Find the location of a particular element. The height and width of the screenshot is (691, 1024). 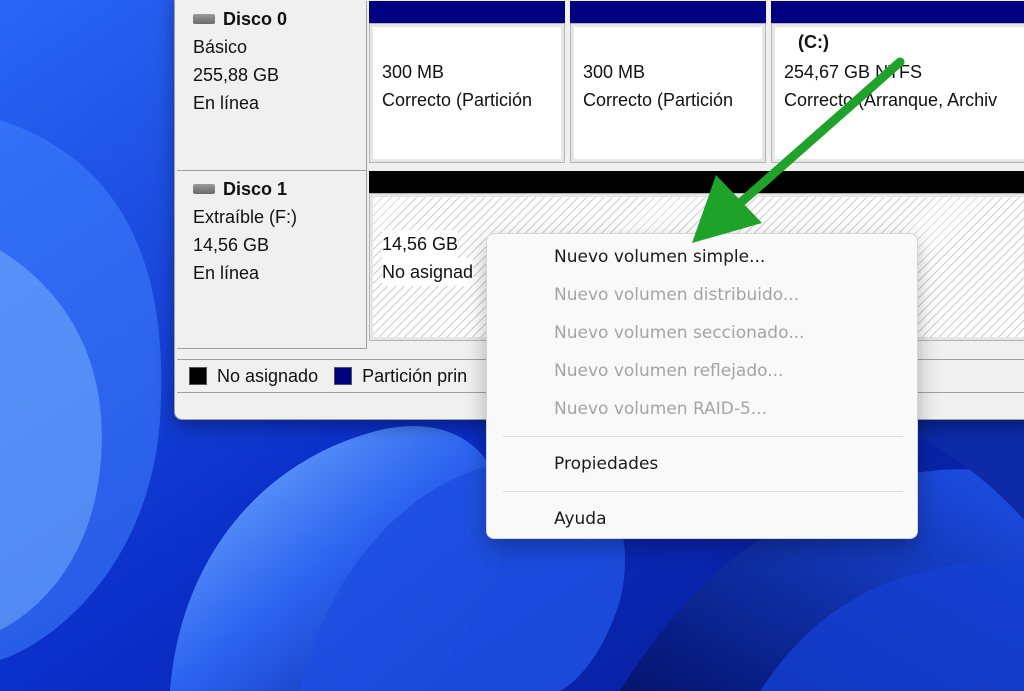

partition-0-2: 300 MB Correcto (Partición is located at coordinates (668, 93).